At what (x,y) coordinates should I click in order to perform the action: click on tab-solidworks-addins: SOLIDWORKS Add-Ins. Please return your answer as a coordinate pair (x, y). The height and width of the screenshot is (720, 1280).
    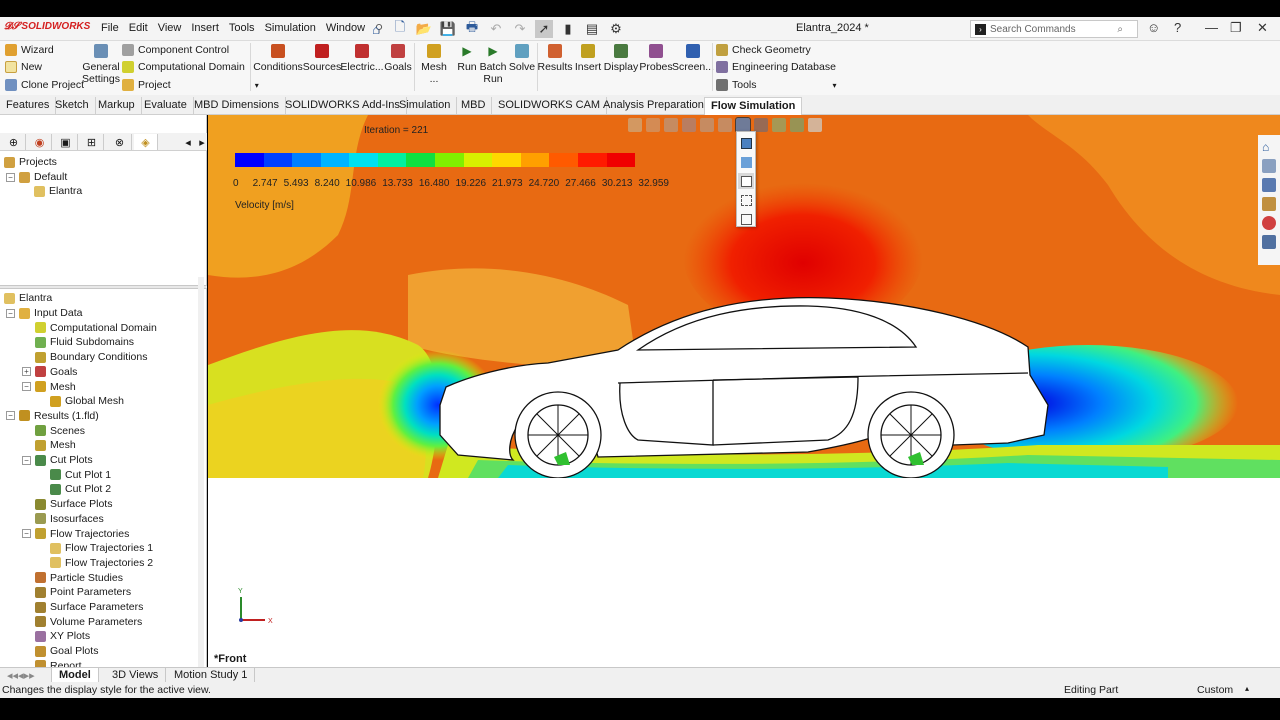
    Looking at the image, I should click on (343, 106).